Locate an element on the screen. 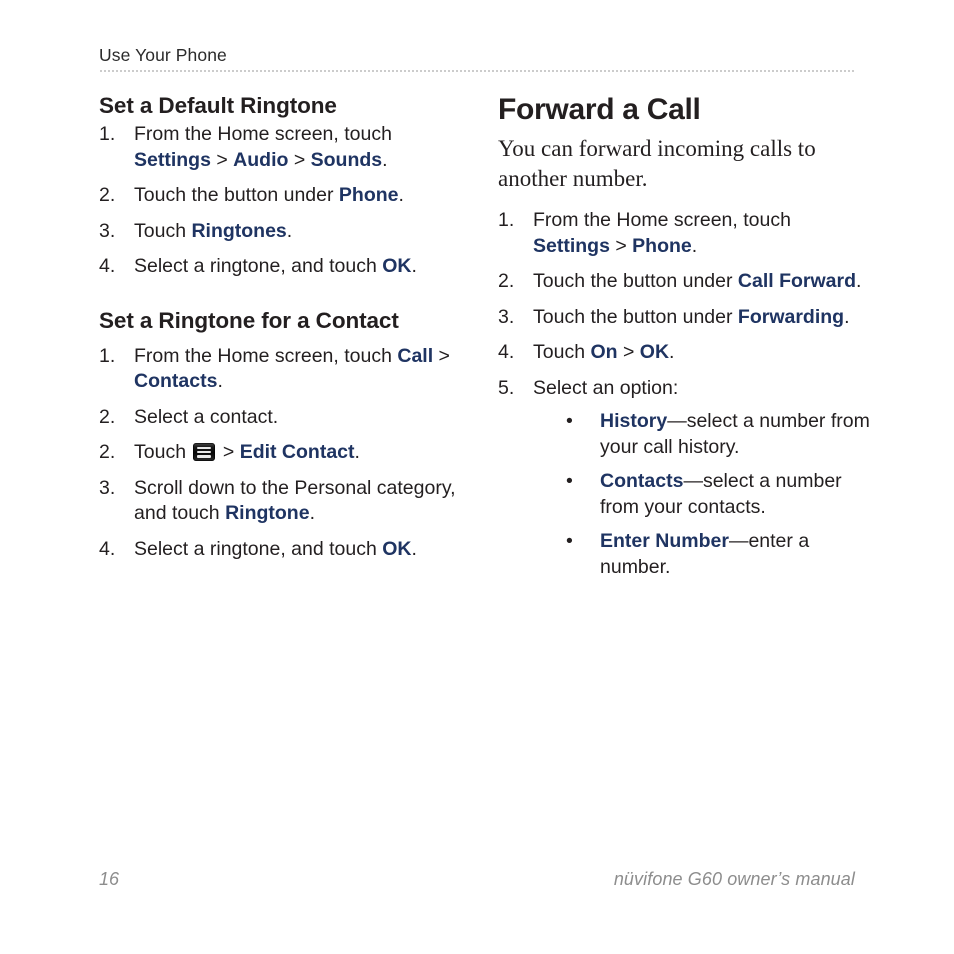  step-number: 5. is located at coordinates (506, 387).